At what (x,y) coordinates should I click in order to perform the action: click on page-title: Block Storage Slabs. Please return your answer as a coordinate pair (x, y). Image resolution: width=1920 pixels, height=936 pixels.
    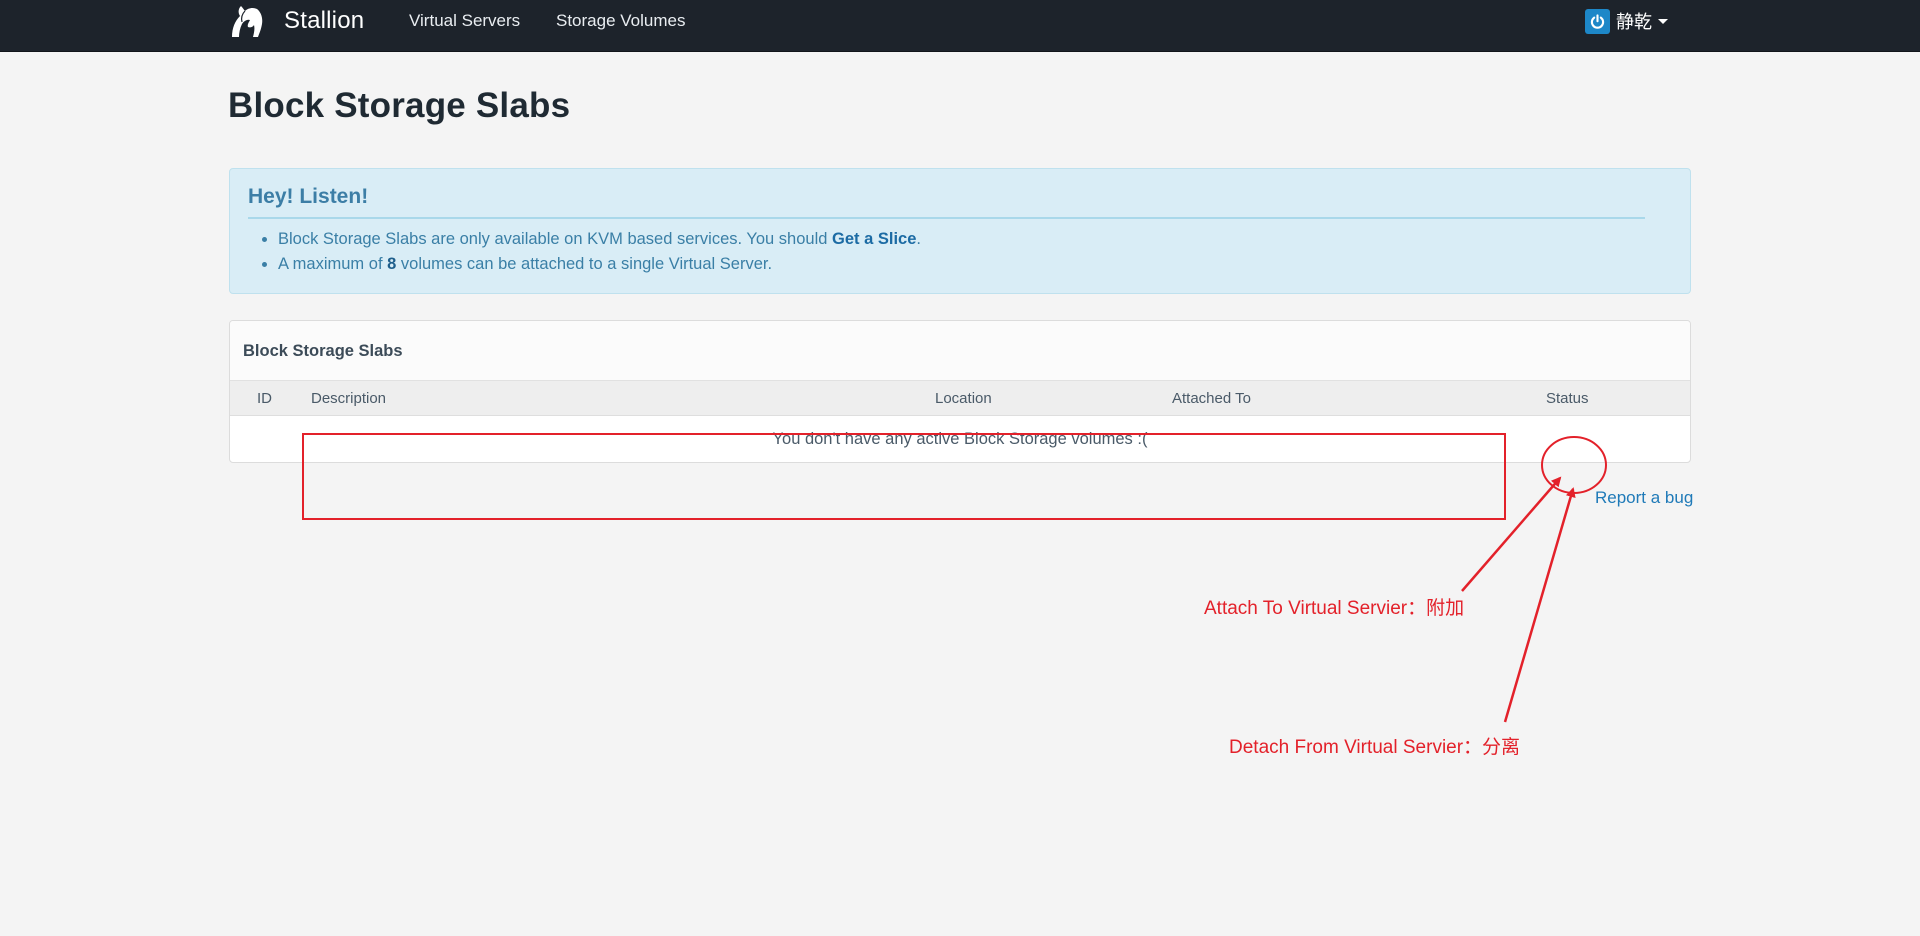
    Looking at the image, I should click on (399, 105).